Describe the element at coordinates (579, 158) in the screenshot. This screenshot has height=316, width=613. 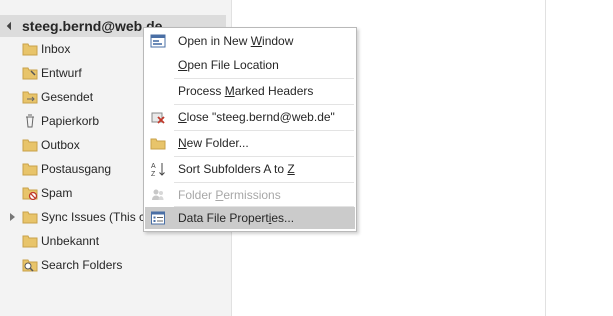
I see `reading-pane` at that location.